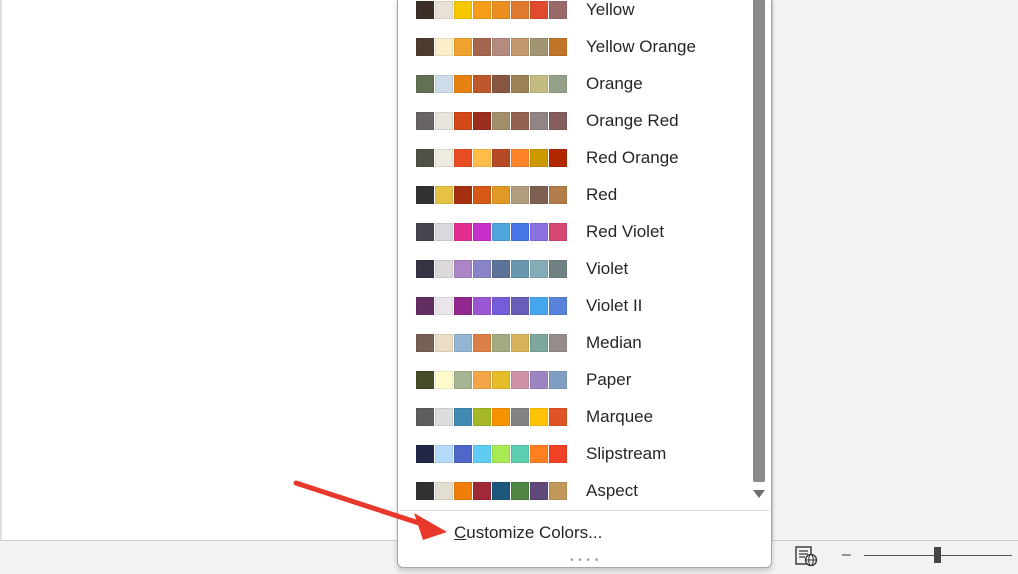 Image resolution: width=1018 pixels, height=574 pixels. I want to click on triangle-down-icon, so click(759, 494).